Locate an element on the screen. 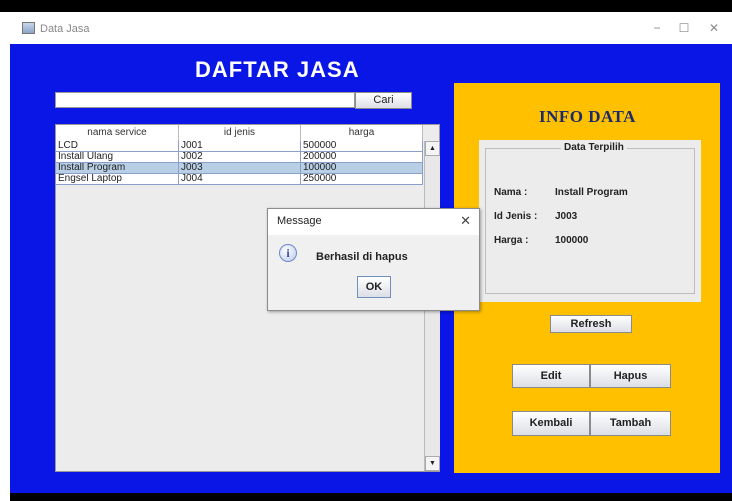 This screenshot has height=501, width=732. cell-nama-service: Install Ulang is located at coordinates (117, 157).